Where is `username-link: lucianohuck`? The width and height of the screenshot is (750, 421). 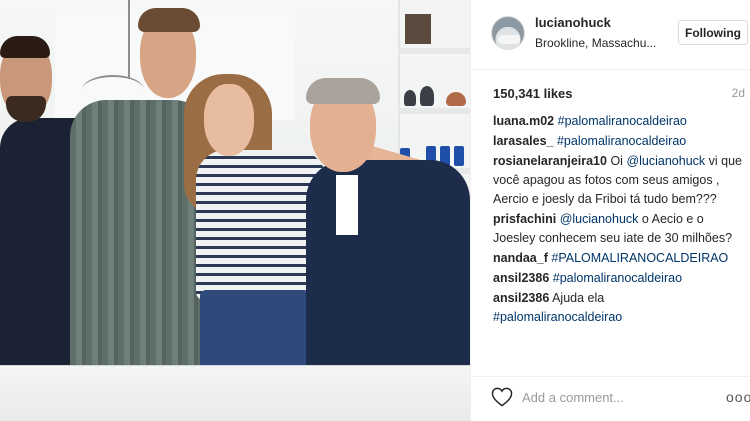 username-link: lucianohuck is located at coordinates (573, 22).